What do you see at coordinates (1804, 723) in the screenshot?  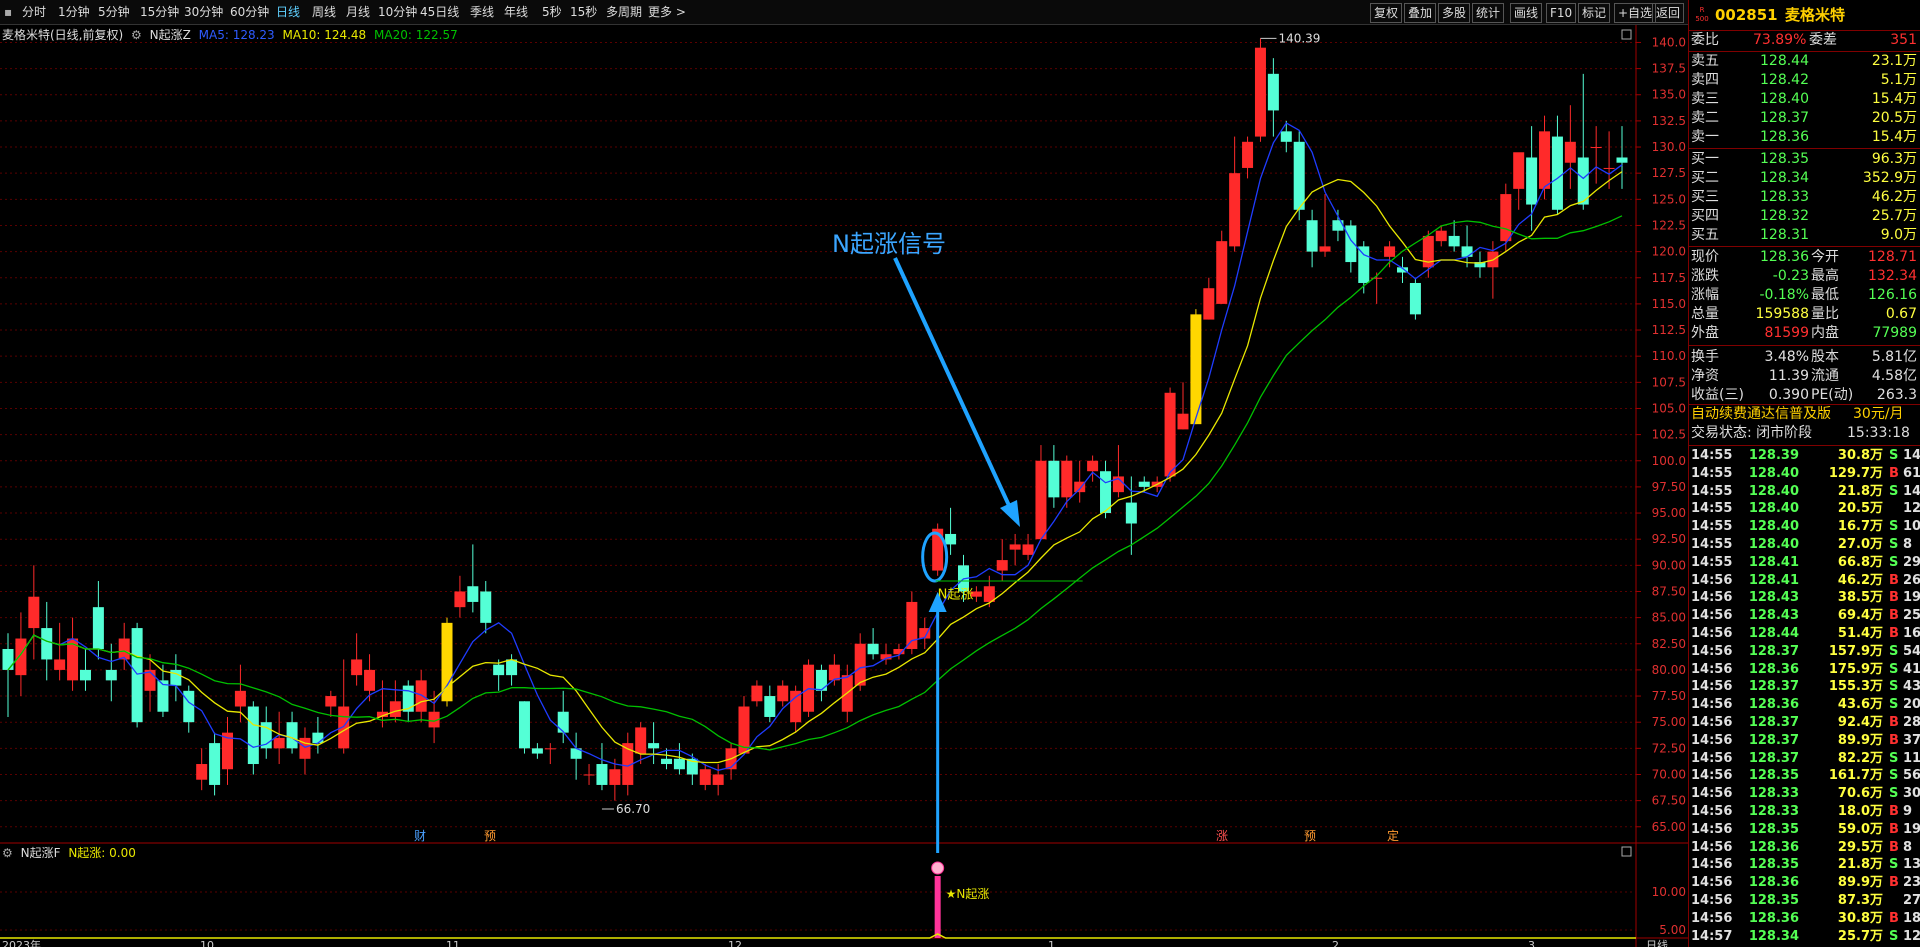 I see `trade-row: 14:56 128.37 92.4万 B 28` at bounding box center [1804, 723].